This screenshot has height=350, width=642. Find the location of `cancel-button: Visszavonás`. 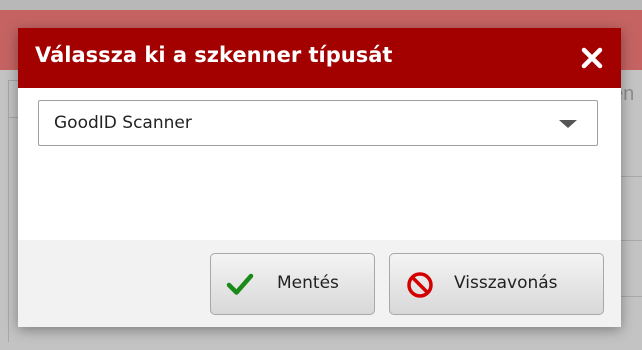

cancel-button: Visszavonás is located at coordinates (496, 284).